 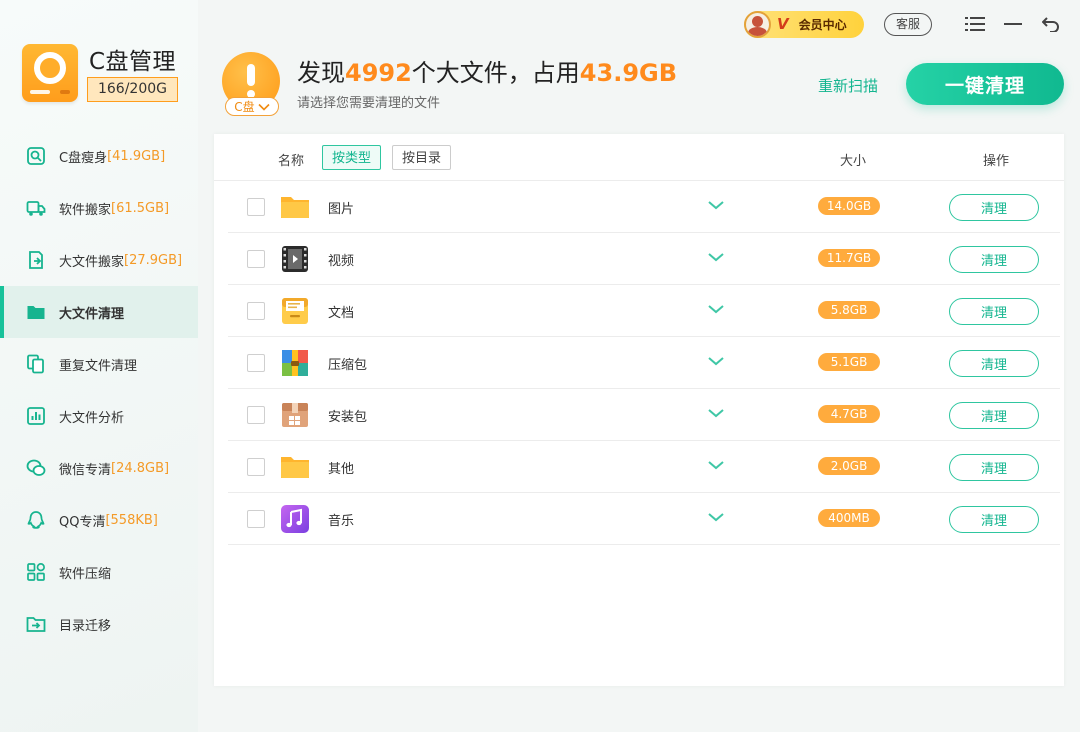 I want to click on sidebar-item-label: 大文件清理, so click(x=92, y=314).